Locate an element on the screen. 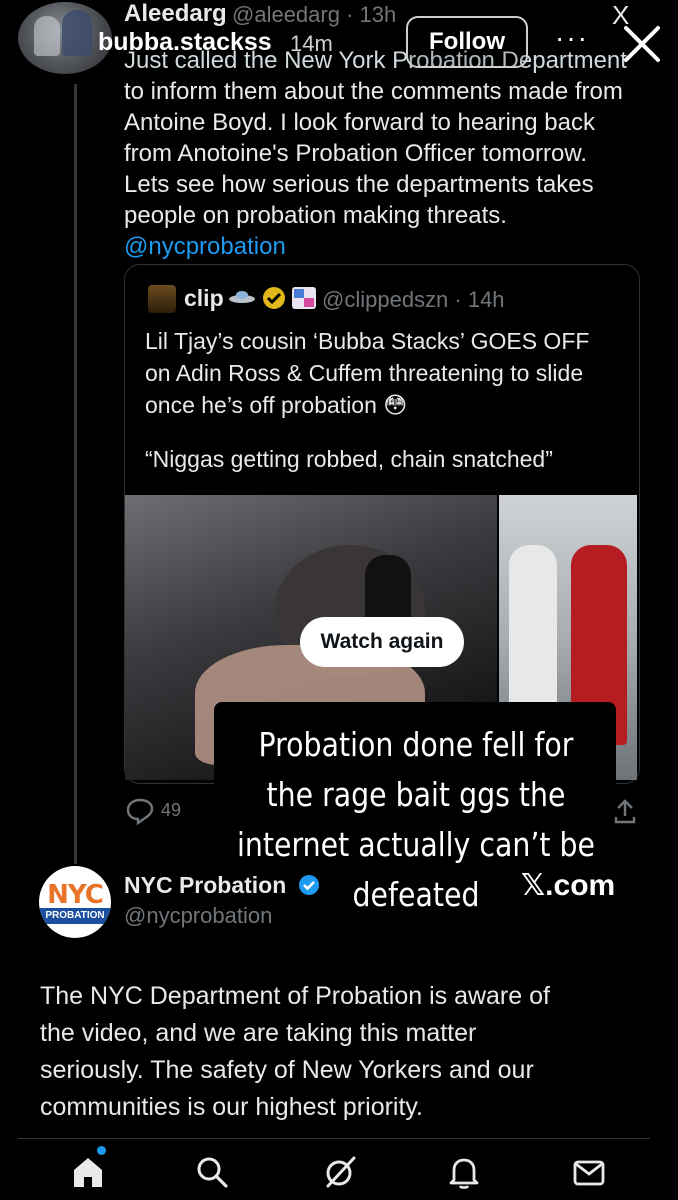 The height and width of the screenshot is (1200, 678). tweet-line: the video, and we are taking this matter is located at coordinates (258, 1033).